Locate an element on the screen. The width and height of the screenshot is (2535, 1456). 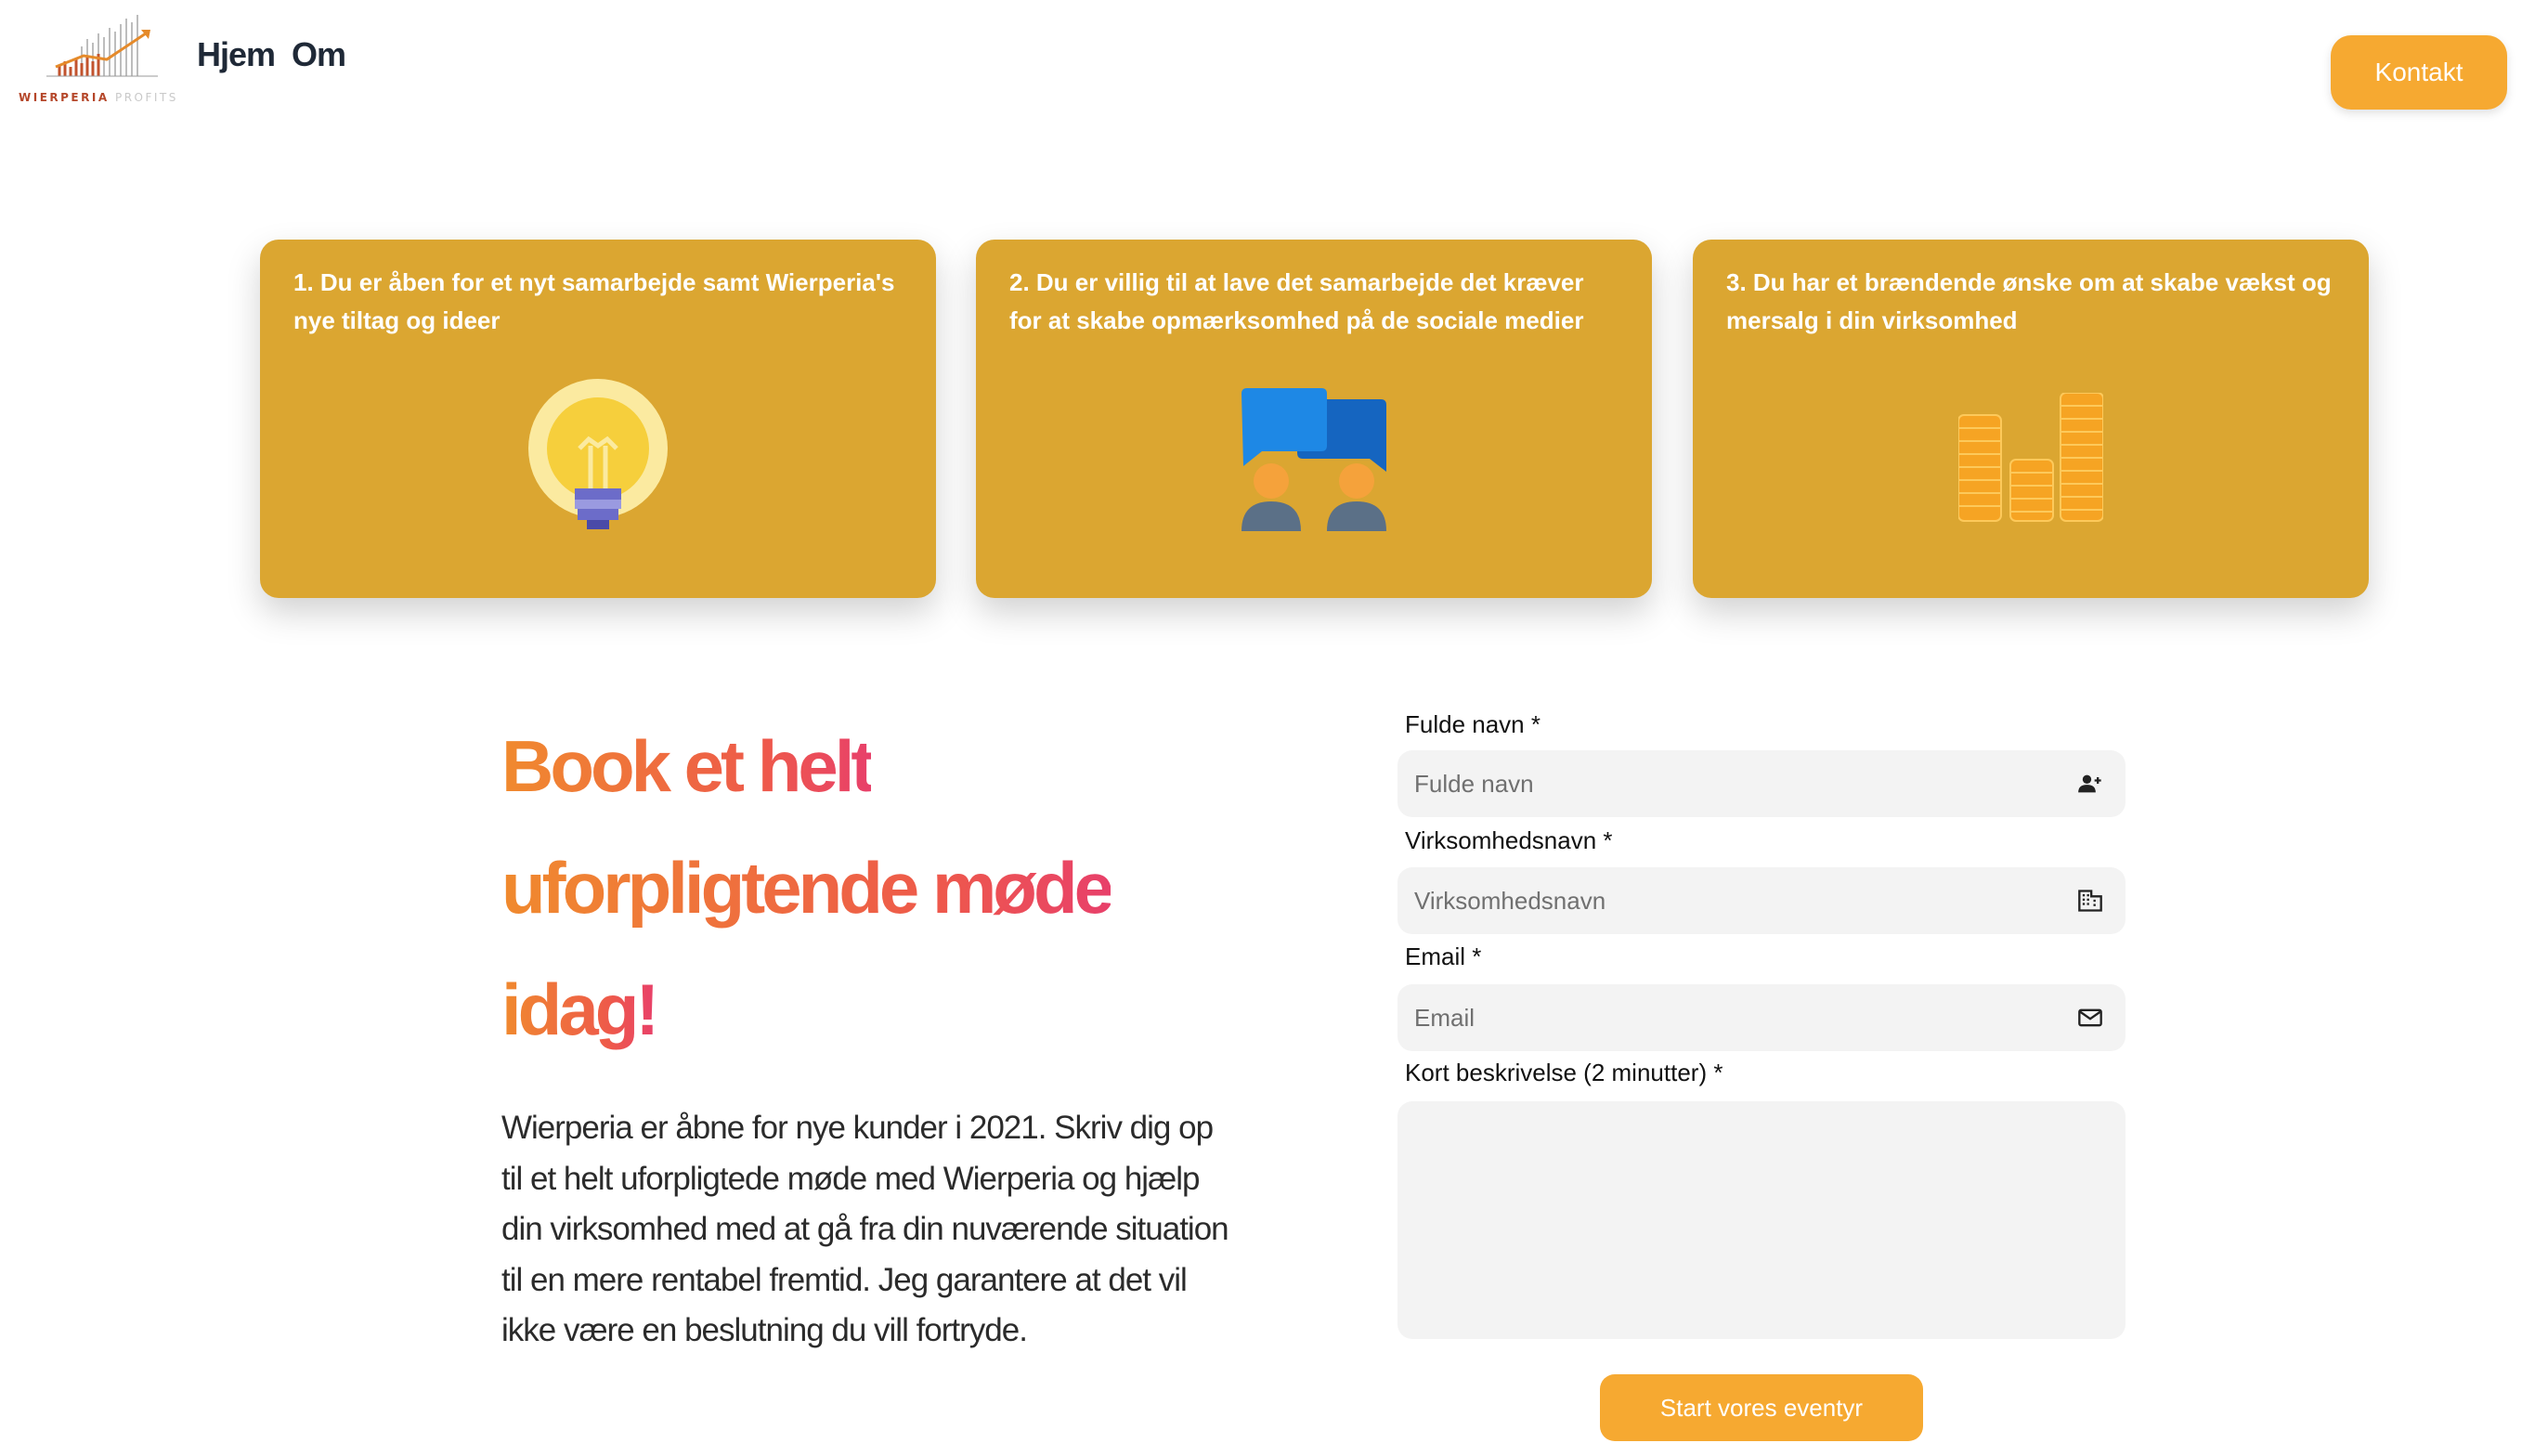
company-field is located at coordinates (1762, 900).